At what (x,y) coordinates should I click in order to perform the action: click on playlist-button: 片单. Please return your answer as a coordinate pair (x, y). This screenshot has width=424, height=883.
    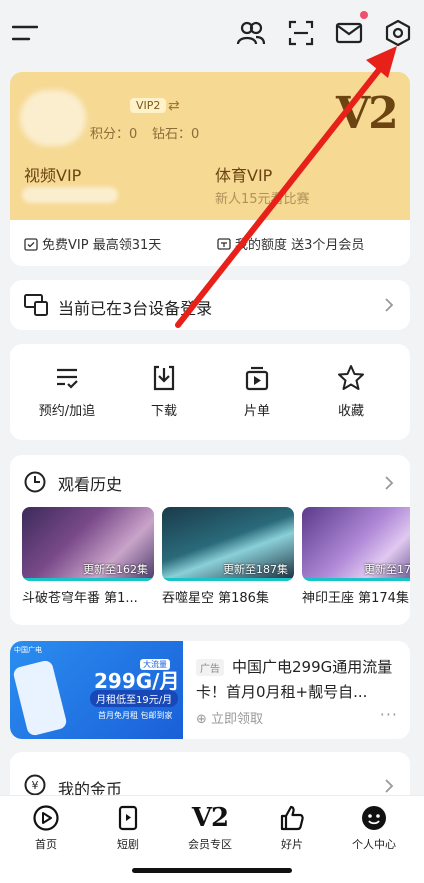
    Looking at the image, I should click on (257, 391).